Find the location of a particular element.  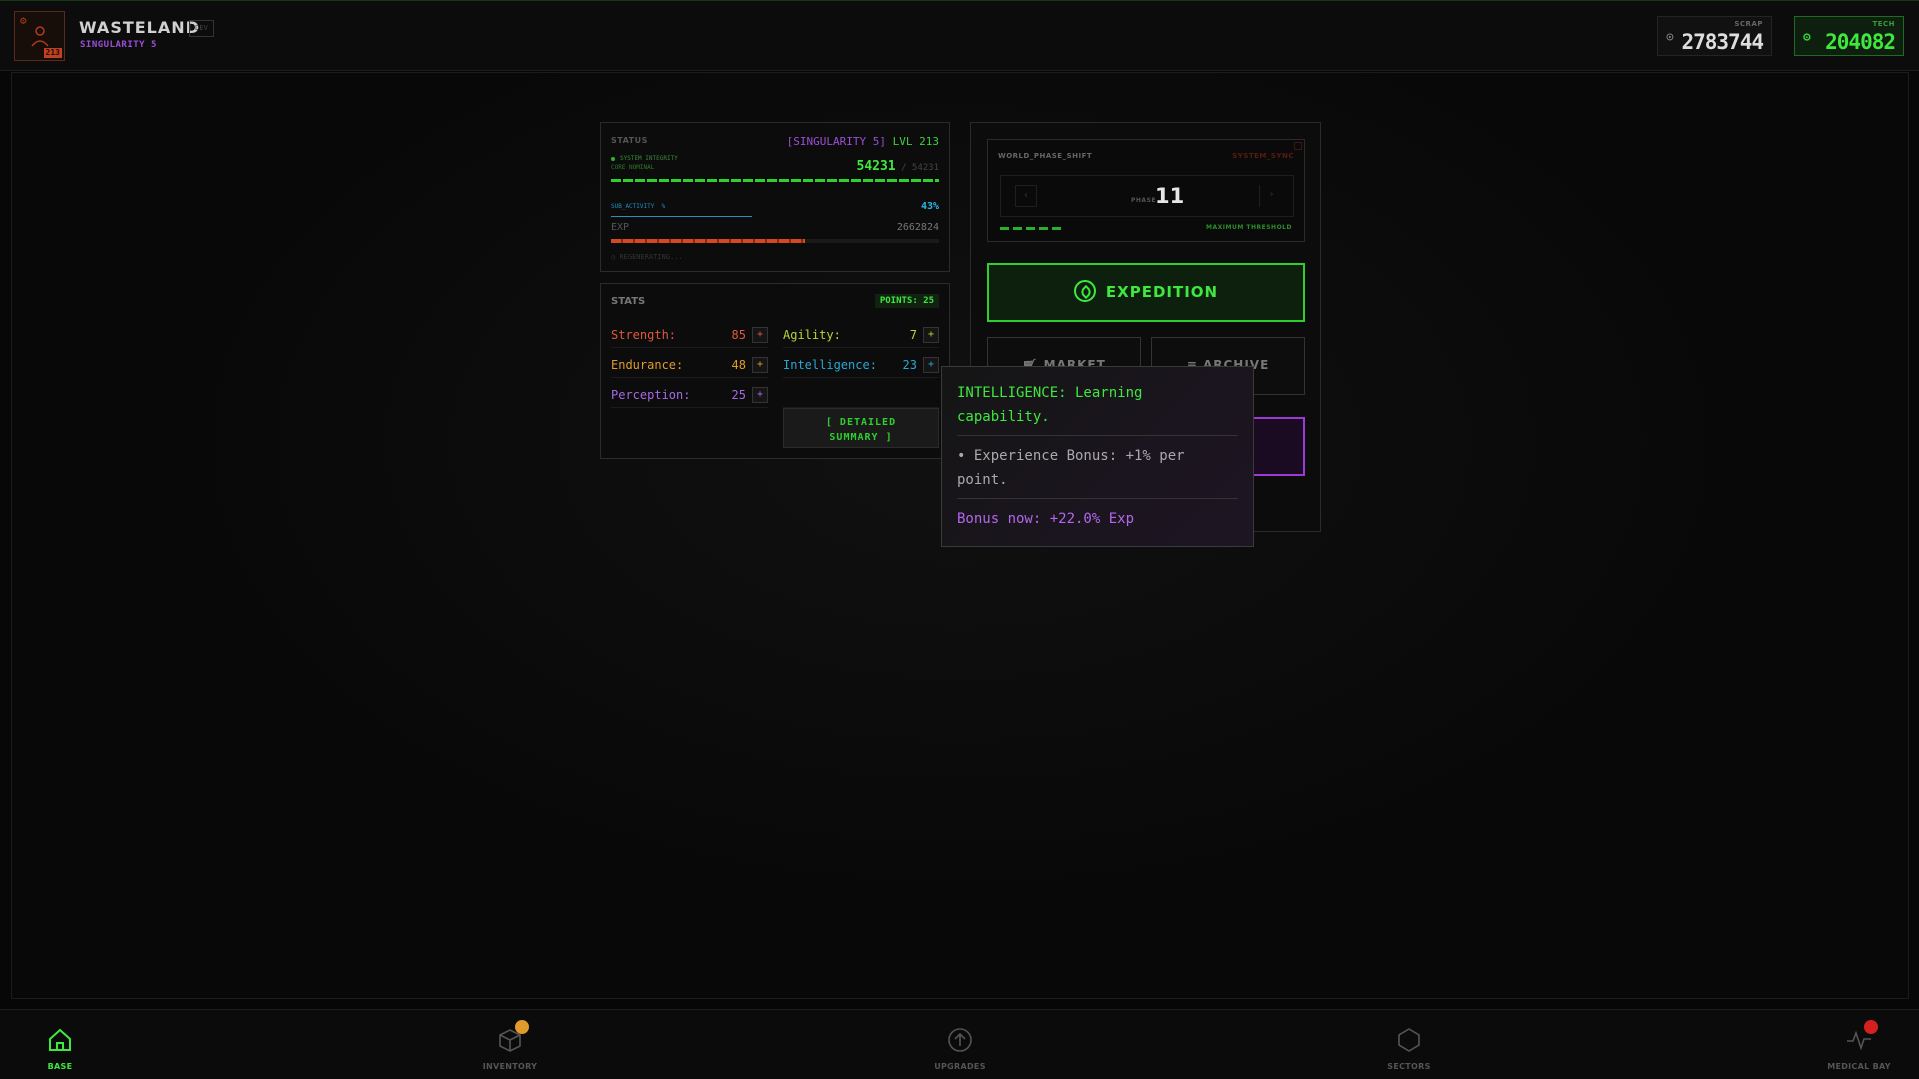

expedition-label: EXPEDITION is located at coordinates (1162, 292).